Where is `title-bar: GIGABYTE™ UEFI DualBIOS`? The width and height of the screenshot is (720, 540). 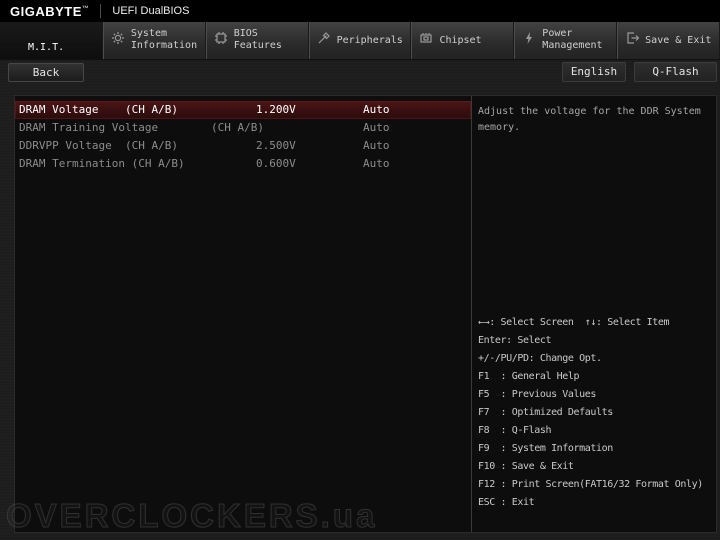 title-bar: GIGABYTE™ UEFI DualBIOS is located at coordinates (360, 11).